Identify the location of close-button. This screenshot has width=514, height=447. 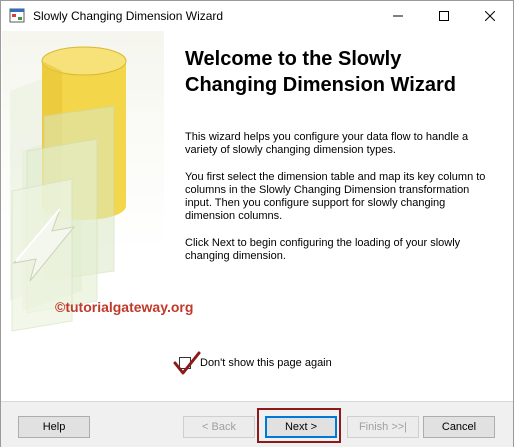
(490, 16).